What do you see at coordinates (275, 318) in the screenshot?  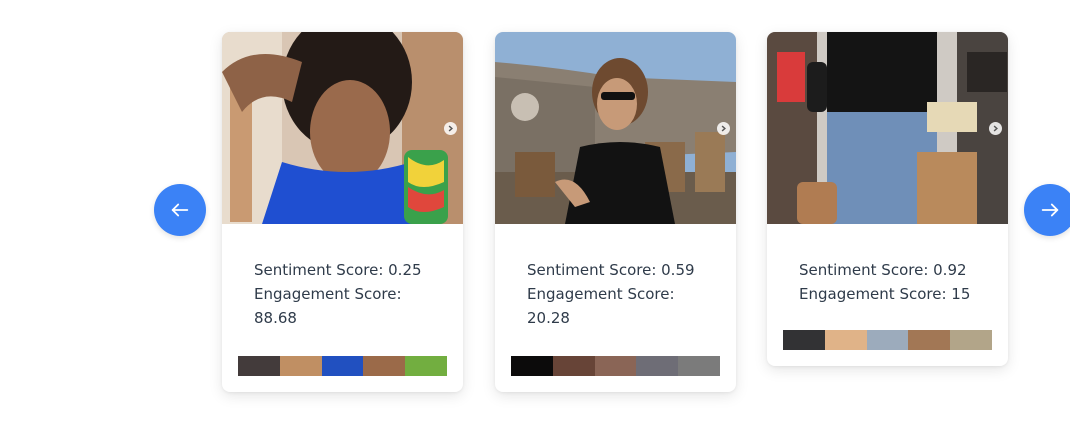 I see `engagement-score-value: 88.68` at bounding box center [275, 318].